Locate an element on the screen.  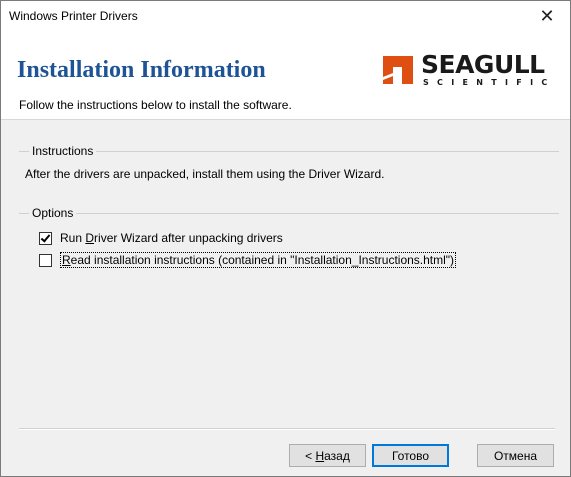
seagull-logo: SEAGULL SCIENTIFIC is located at coordinates (474, 71).